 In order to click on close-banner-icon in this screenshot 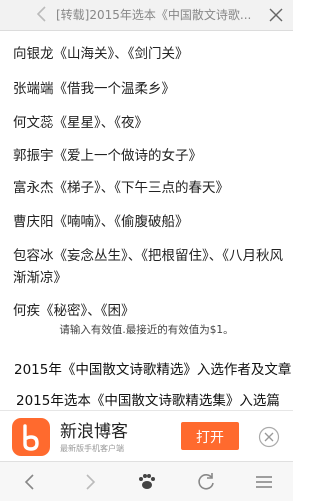, I will do `click(269, 437)`.